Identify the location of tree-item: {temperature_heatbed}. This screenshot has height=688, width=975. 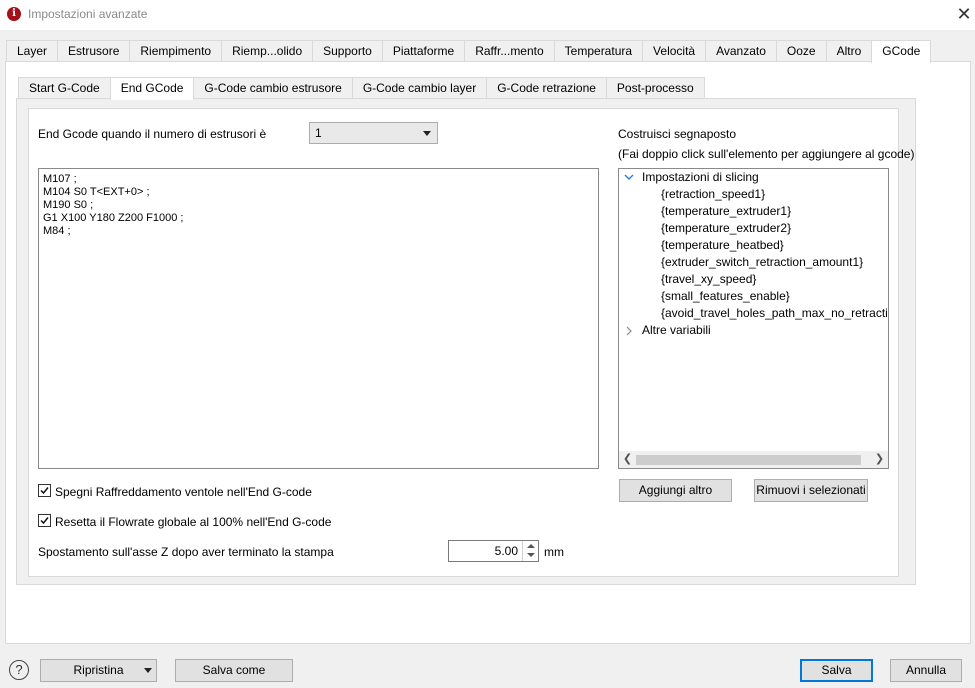
(722, 245).